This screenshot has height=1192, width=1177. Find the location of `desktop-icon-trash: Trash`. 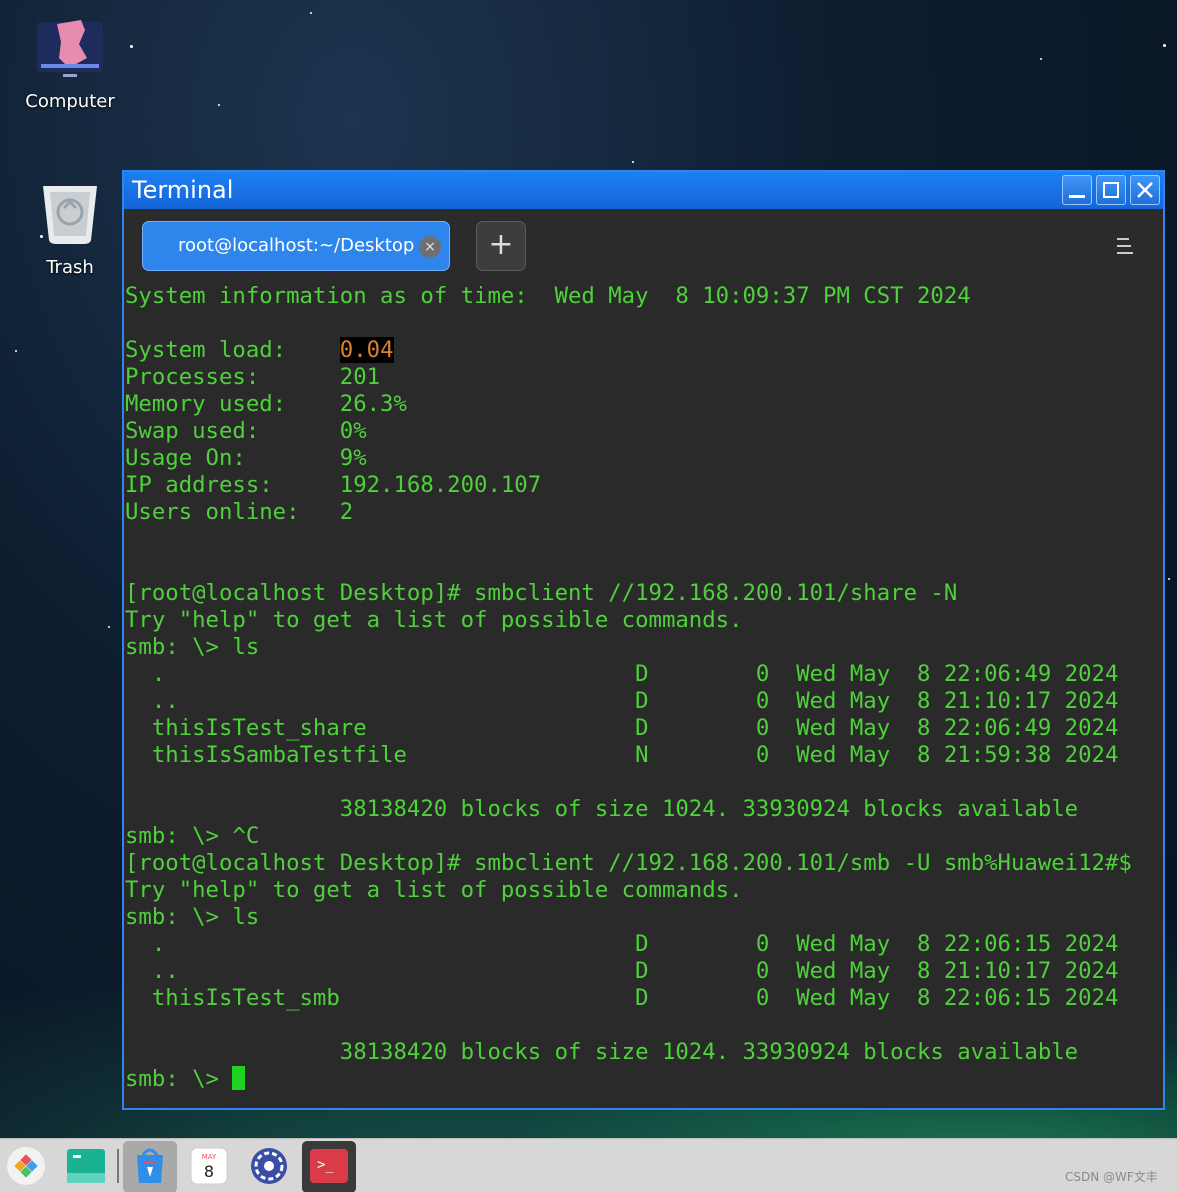

desktop-icon-trash: Trash is located at coordinates (70, 230).